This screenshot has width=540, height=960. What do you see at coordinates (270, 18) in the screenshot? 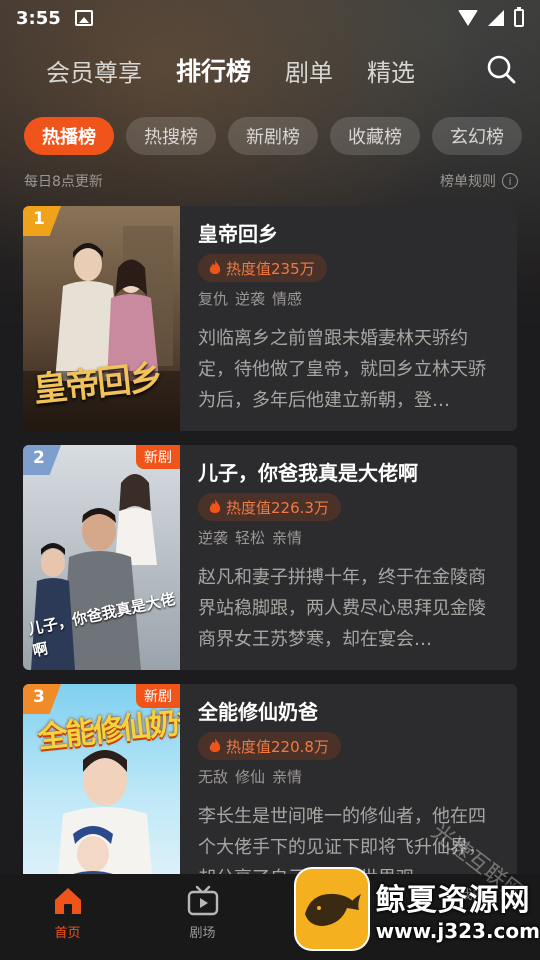
I see `status-bar: 3:55` at bounding box center [270, 18].